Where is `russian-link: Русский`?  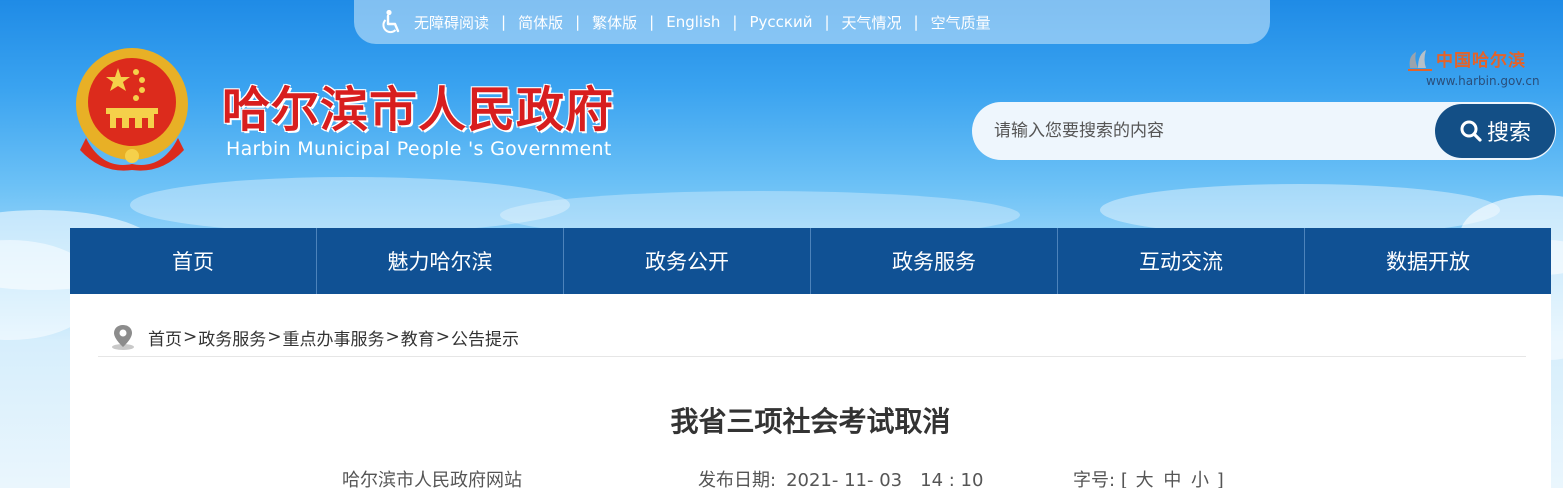
russian-link: Русский is located at coordinates (780, 22).